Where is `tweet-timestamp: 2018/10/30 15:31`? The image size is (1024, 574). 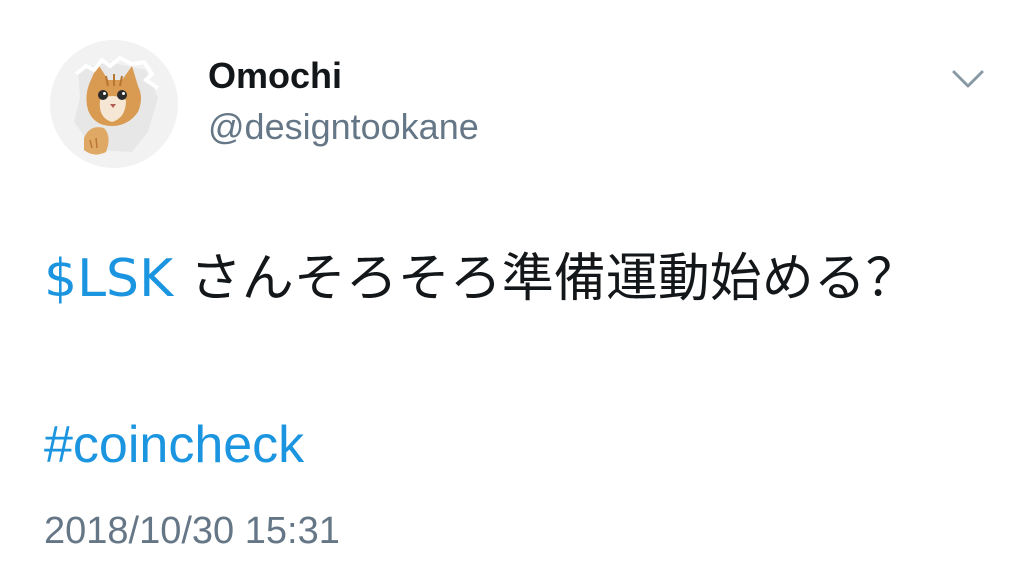
tweet-timestamp: 2018/10/30 15:31 is located at coordinates (192, 531).